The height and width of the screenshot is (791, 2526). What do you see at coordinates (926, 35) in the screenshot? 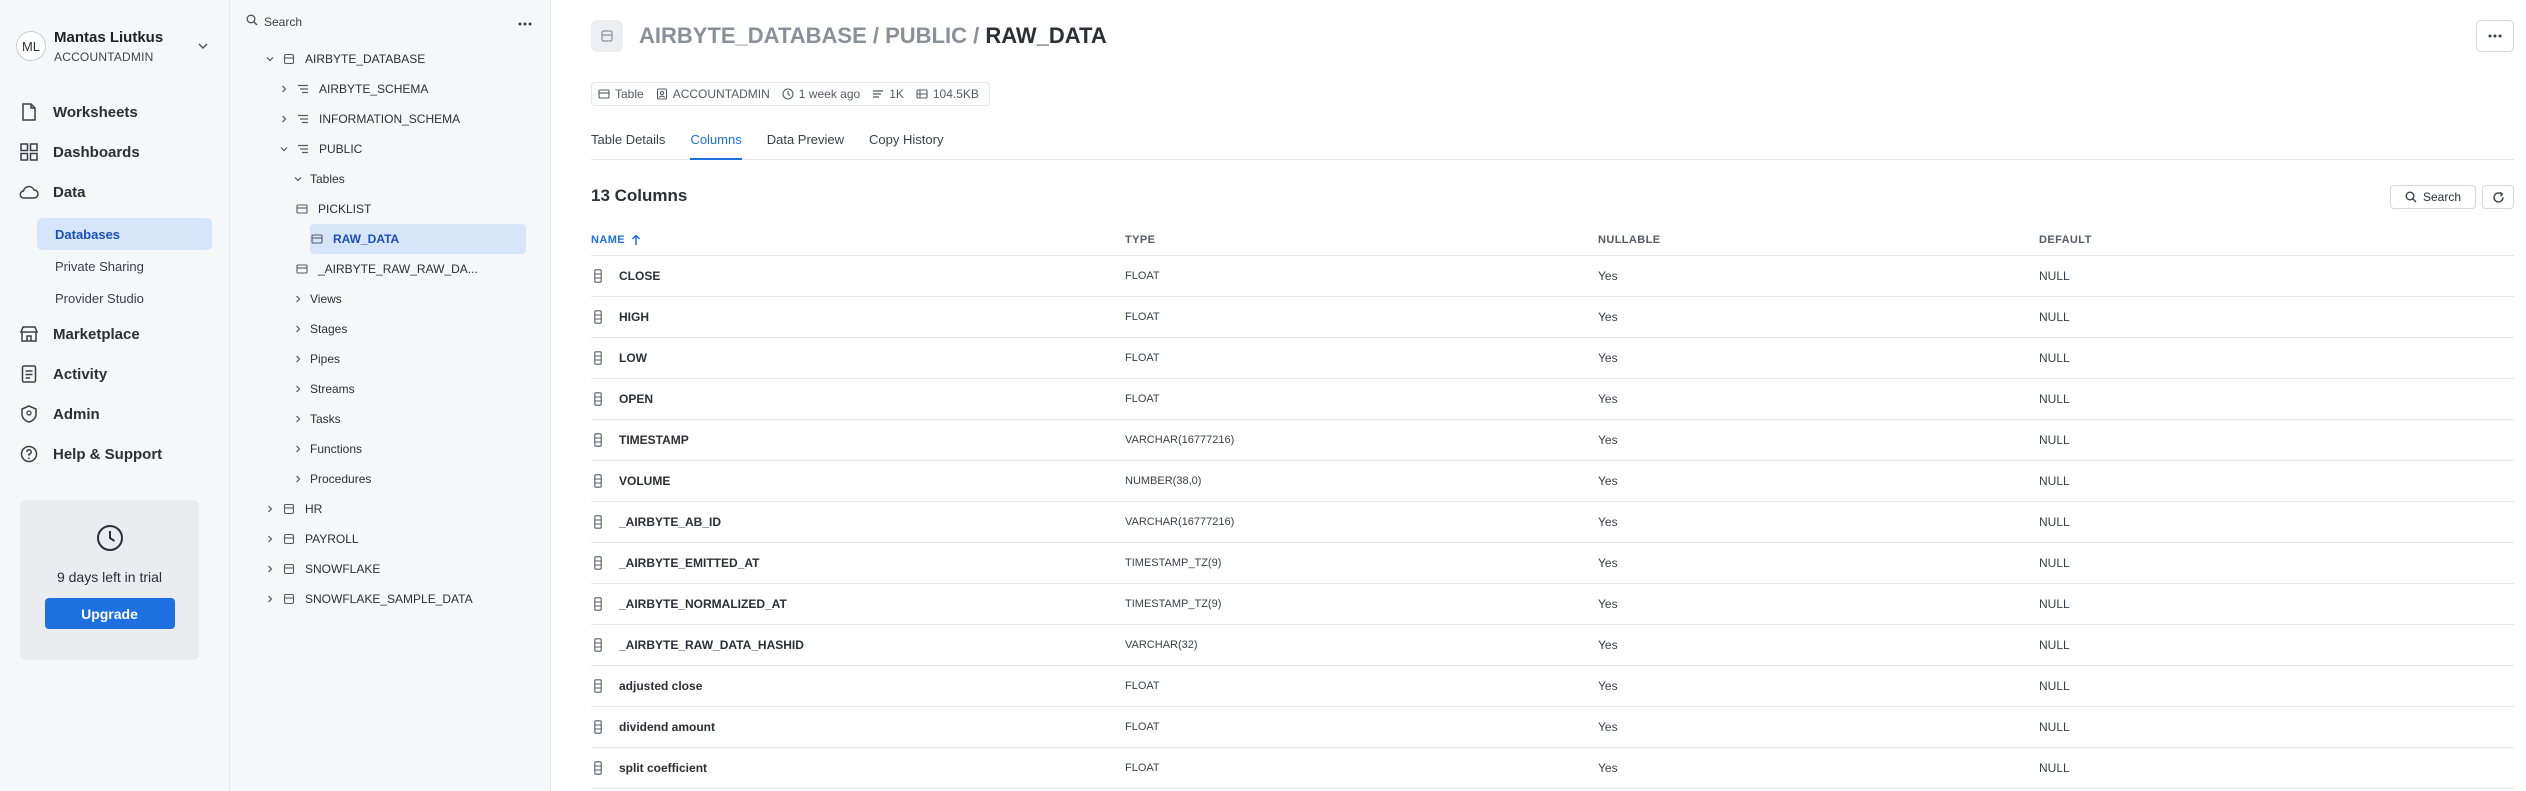
I see `breadcrumb-schema: PUBLIC` at bounding box center [926, 35].